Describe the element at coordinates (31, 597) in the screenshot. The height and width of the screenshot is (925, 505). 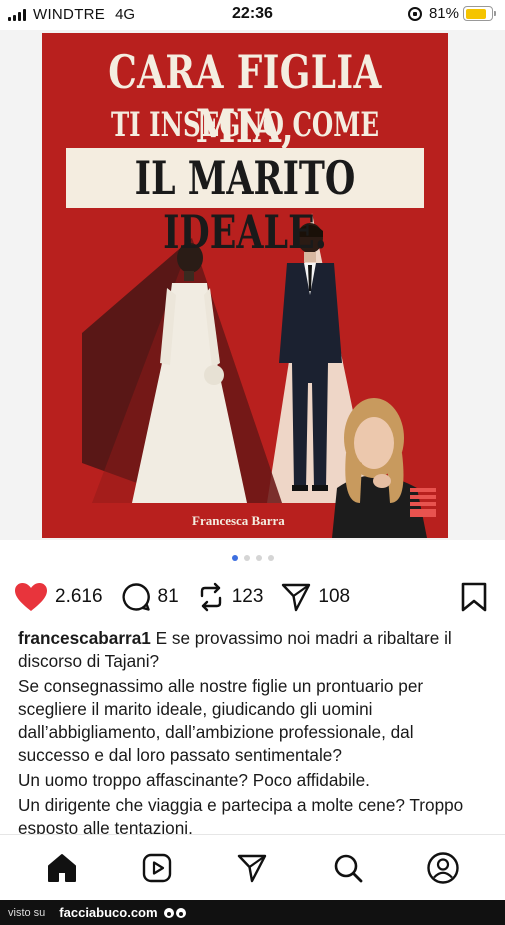
I see `heart-icon` at that location.